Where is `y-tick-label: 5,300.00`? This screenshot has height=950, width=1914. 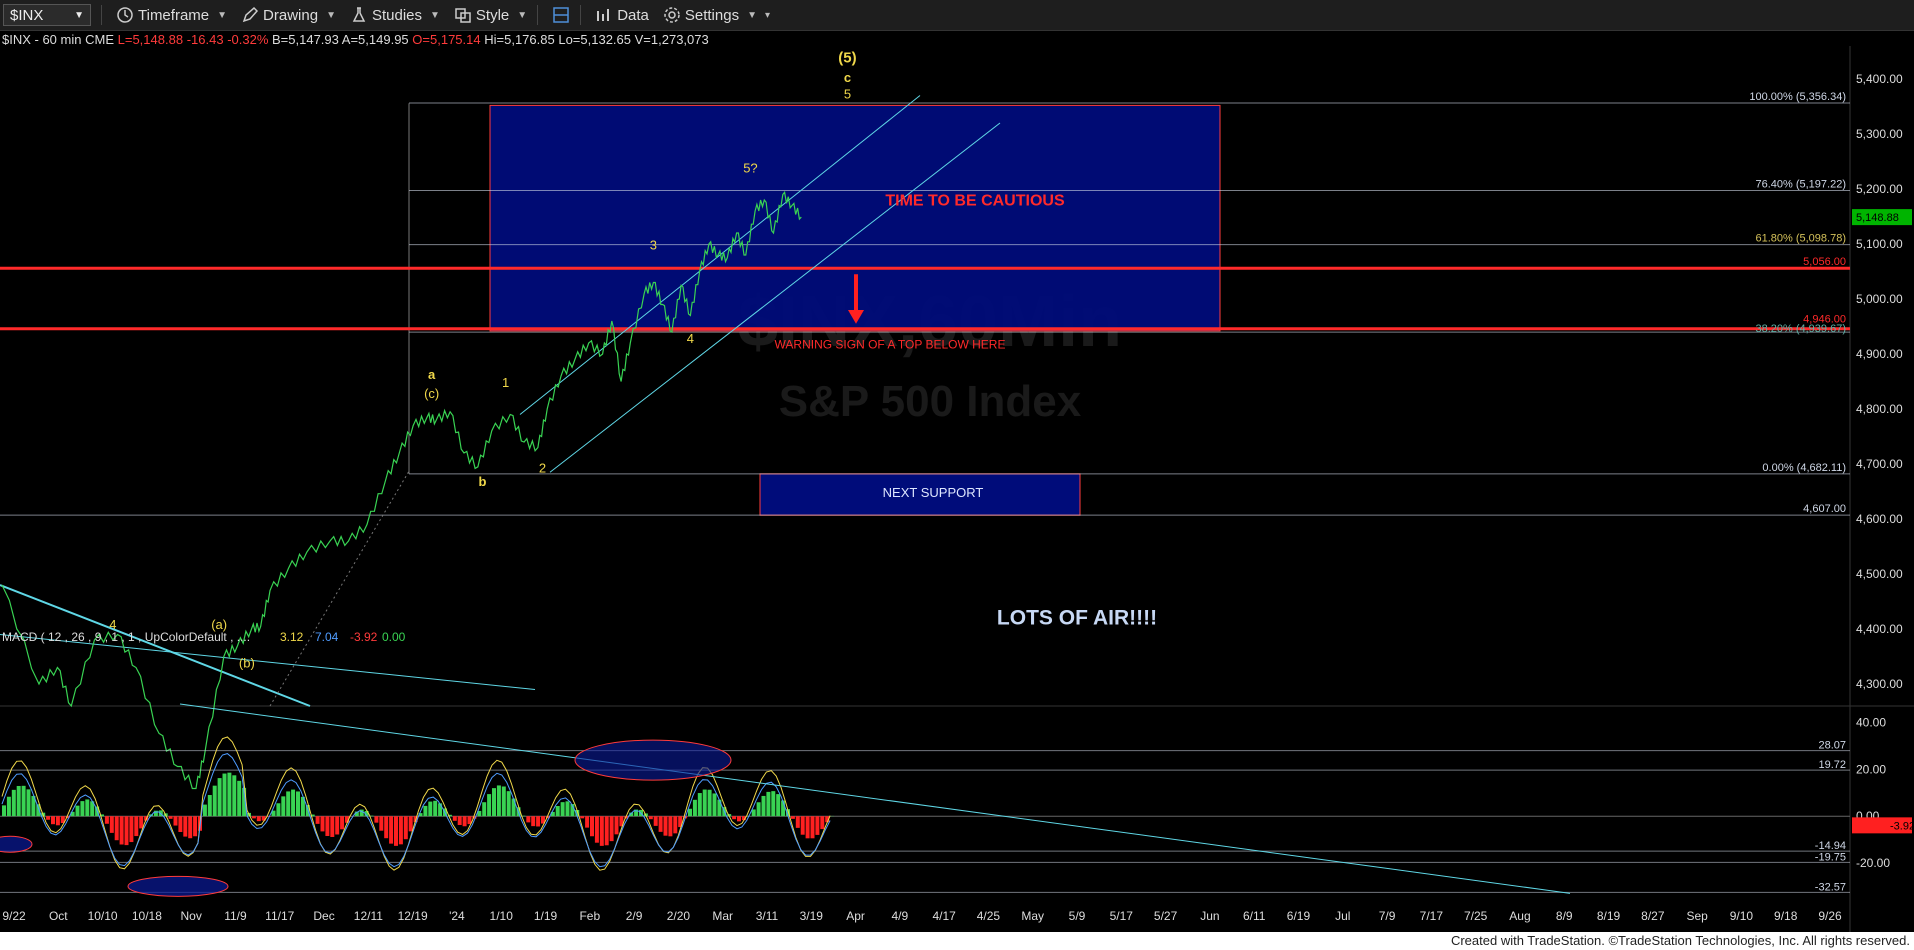
y-tick-label: 5,300.00 is located at coordinates (1879, 134).